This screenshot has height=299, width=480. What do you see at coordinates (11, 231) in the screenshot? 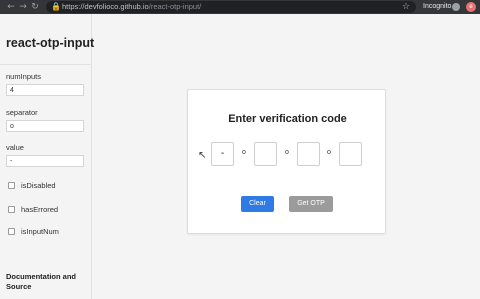
I see `isinputnum-checkbox` at bounding box center [11, 231].